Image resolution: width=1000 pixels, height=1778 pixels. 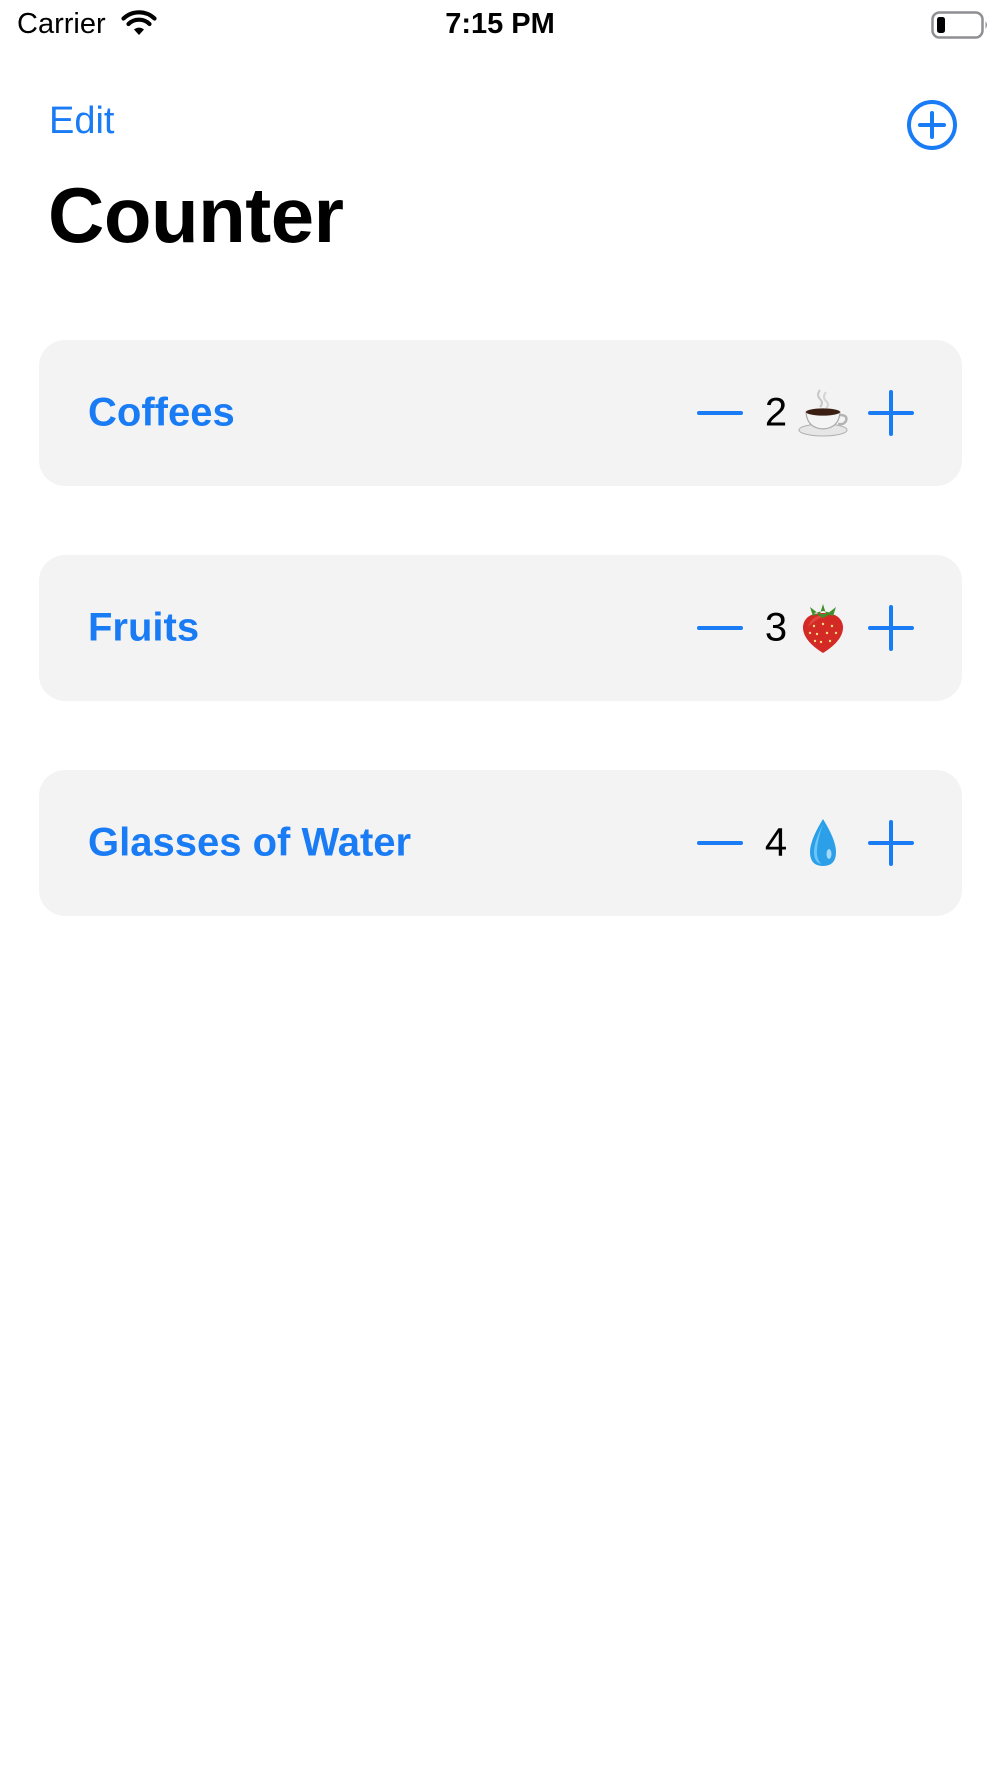 I want to click on counter-card-fruits: Fruits 3, so click(x=500, y=628).